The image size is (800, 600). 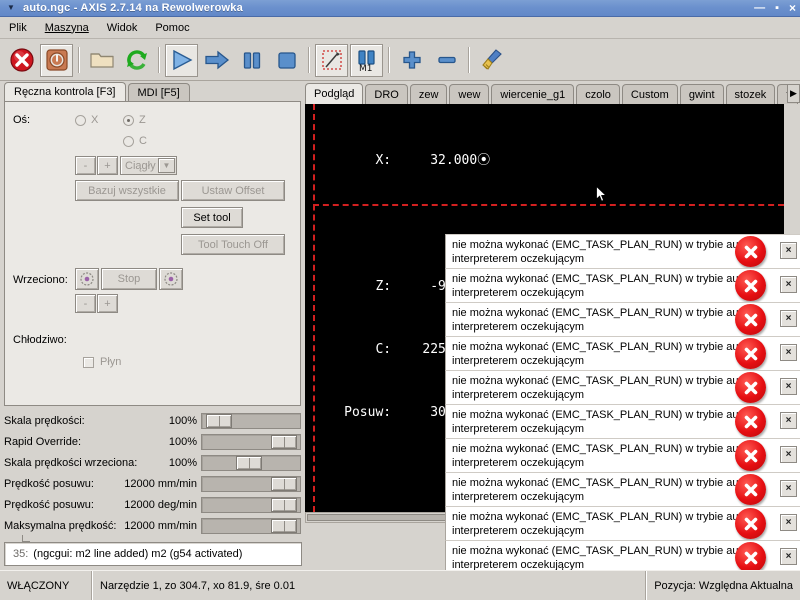 I want to click on menu-plik: Plik, so click(x=18, y=28).